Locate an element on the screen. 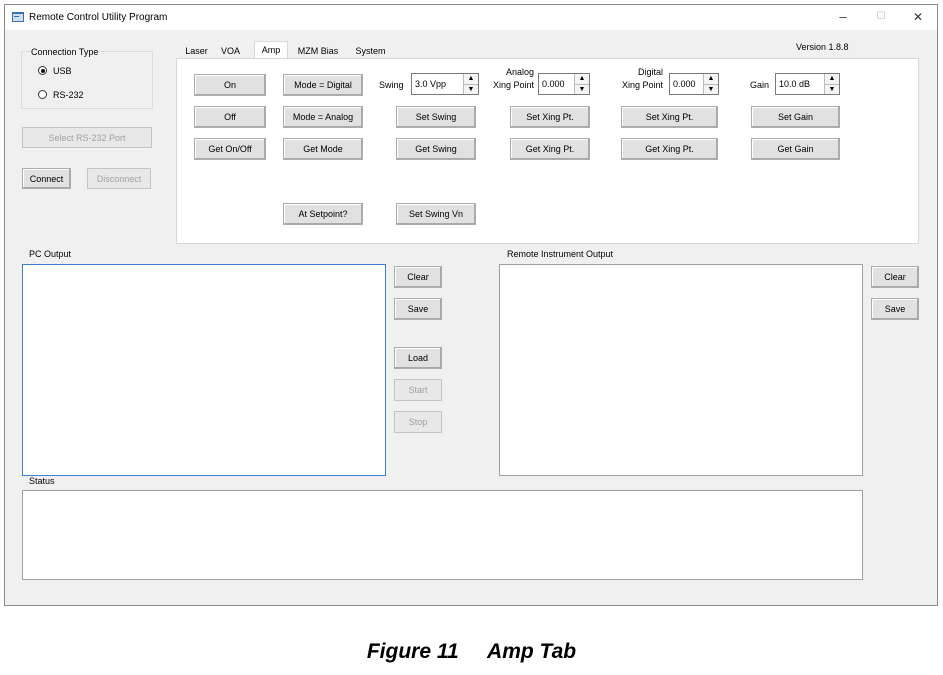 The image size is (943, 675). usb-label: USB is located at coordinates (62, 71).